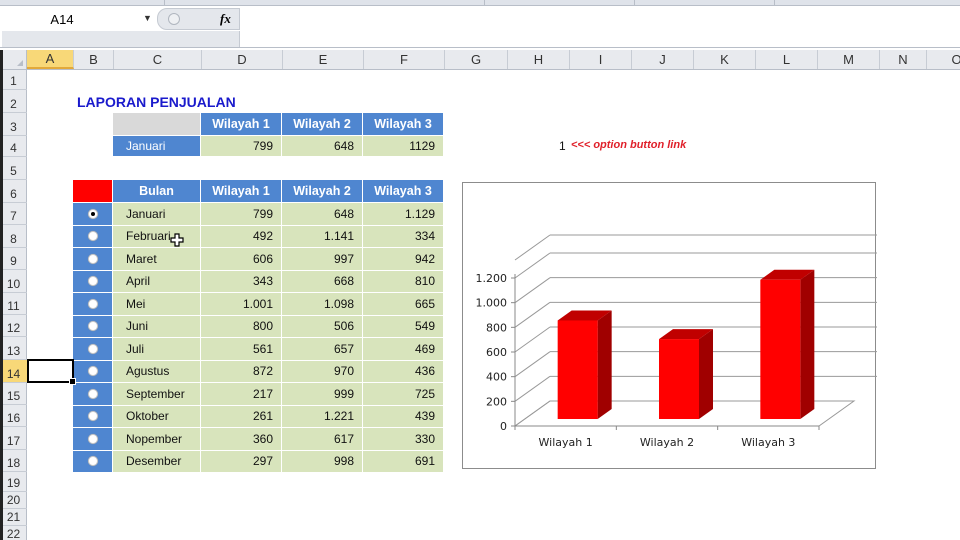 This screenshot has width=960, height=540. I want to click on expand-handle-icon, so click(174, 19).